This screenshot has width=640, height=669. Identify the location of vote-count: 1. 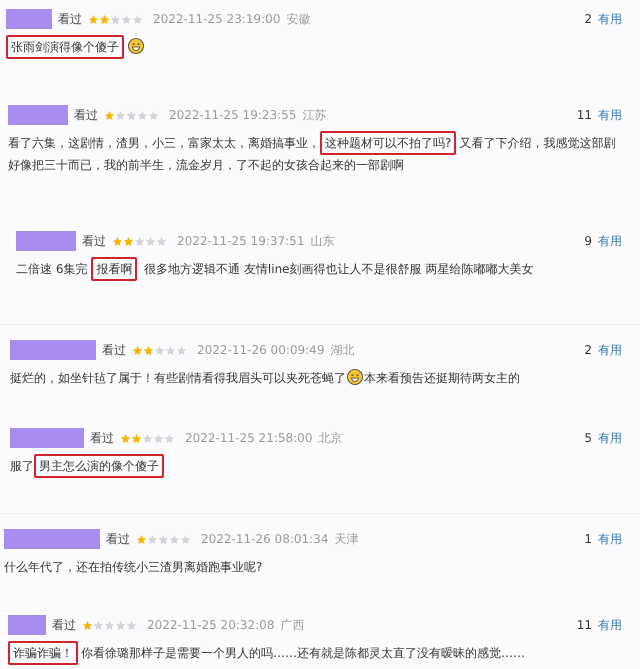
(588, 539).